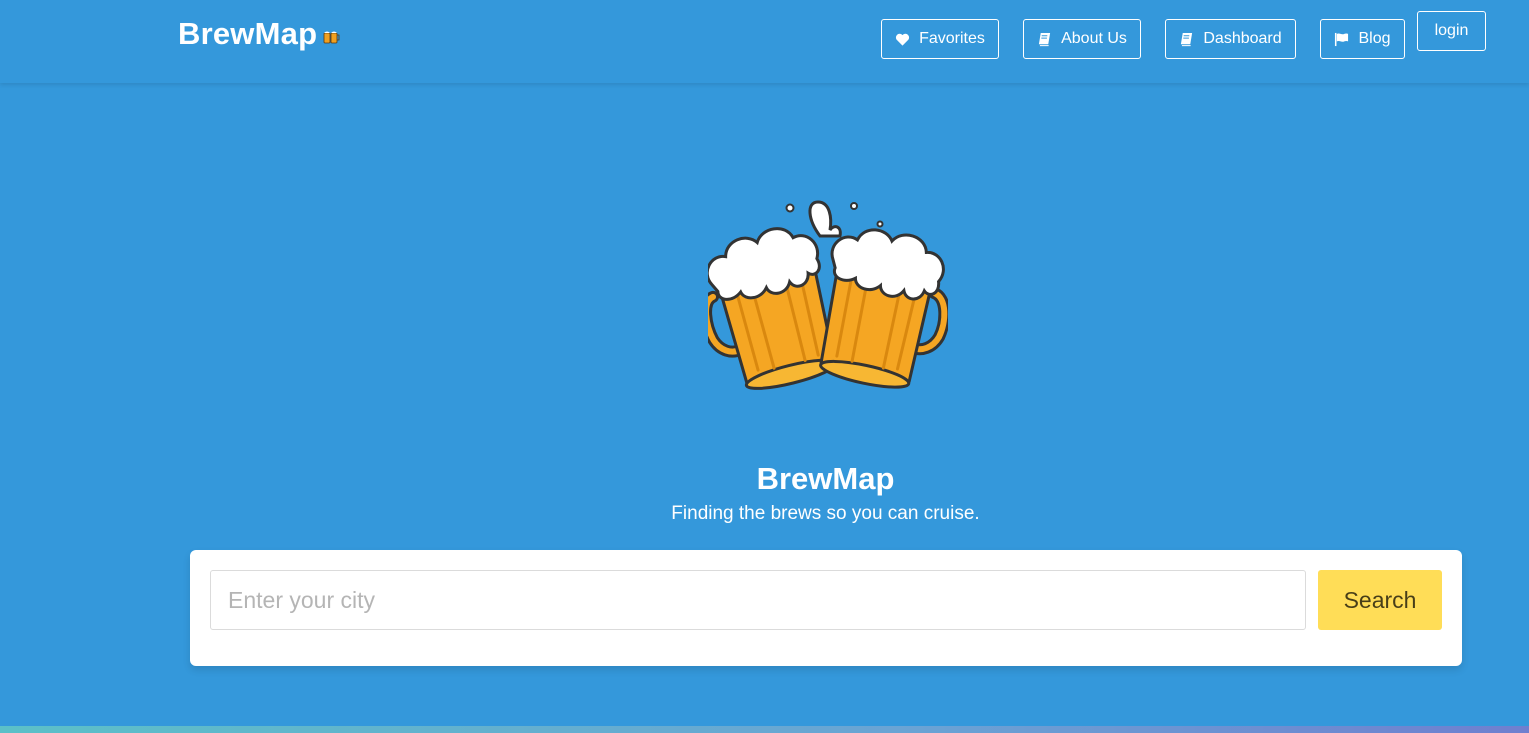 The width and height of the screenshot is (1529, 733). What do you see at coordinates (764, 729) in the screenshot?
I see `bottom-gradient-strip` at bounding box center [764, 729].